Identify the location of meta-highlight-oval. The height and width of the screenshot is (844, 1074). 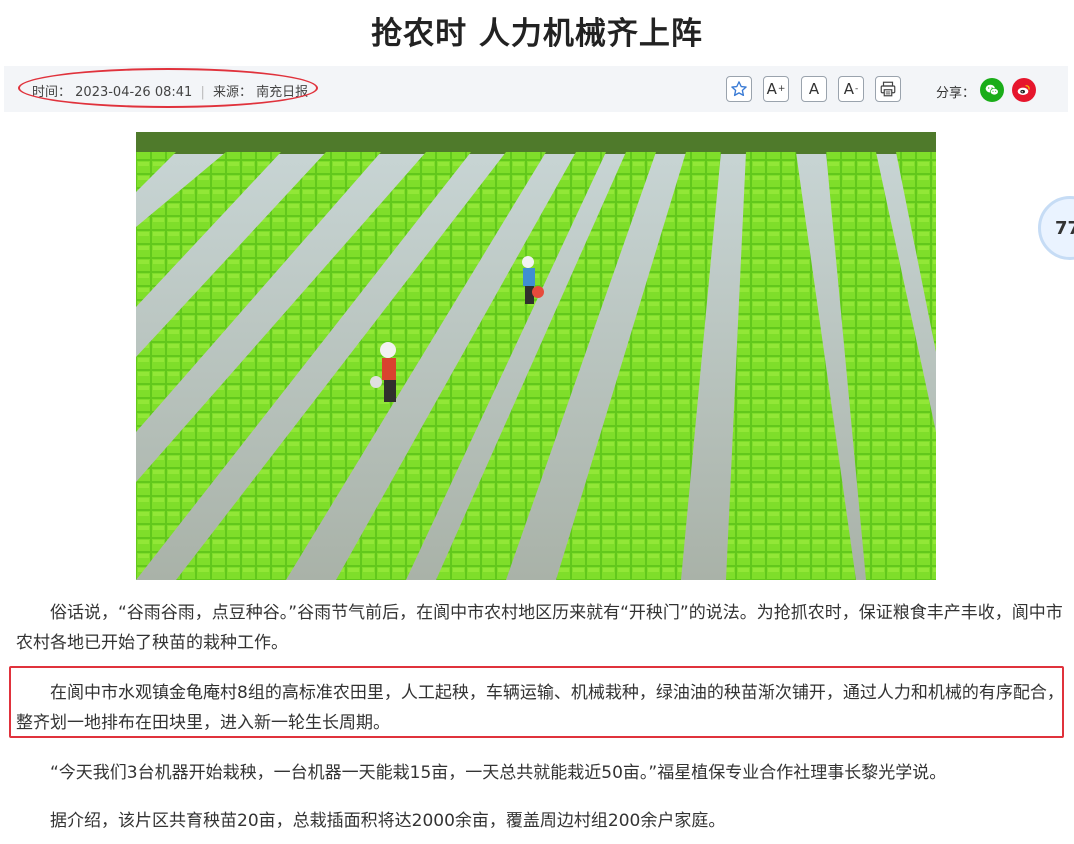
(168, 88).